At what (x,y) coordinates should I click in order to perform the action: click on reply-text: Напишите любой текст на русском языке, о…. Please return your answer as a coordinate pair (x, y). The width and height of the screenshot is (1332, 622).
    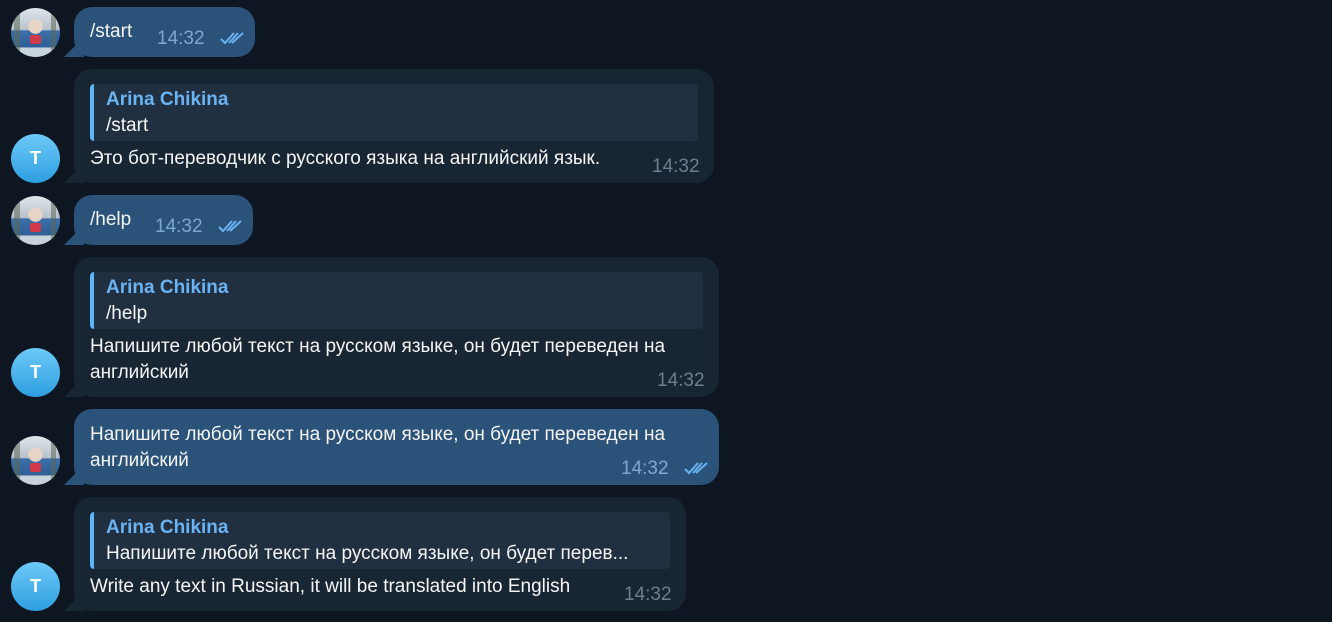
    Looking at the image, I should click on (367, 553).